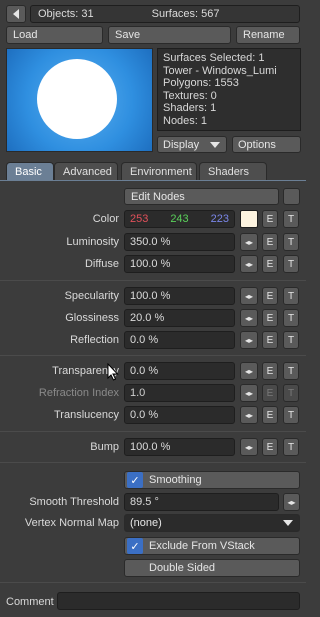 The image size is (320, 617). I want to click on glossiness-field: 20.0 %, so click(179, 318).